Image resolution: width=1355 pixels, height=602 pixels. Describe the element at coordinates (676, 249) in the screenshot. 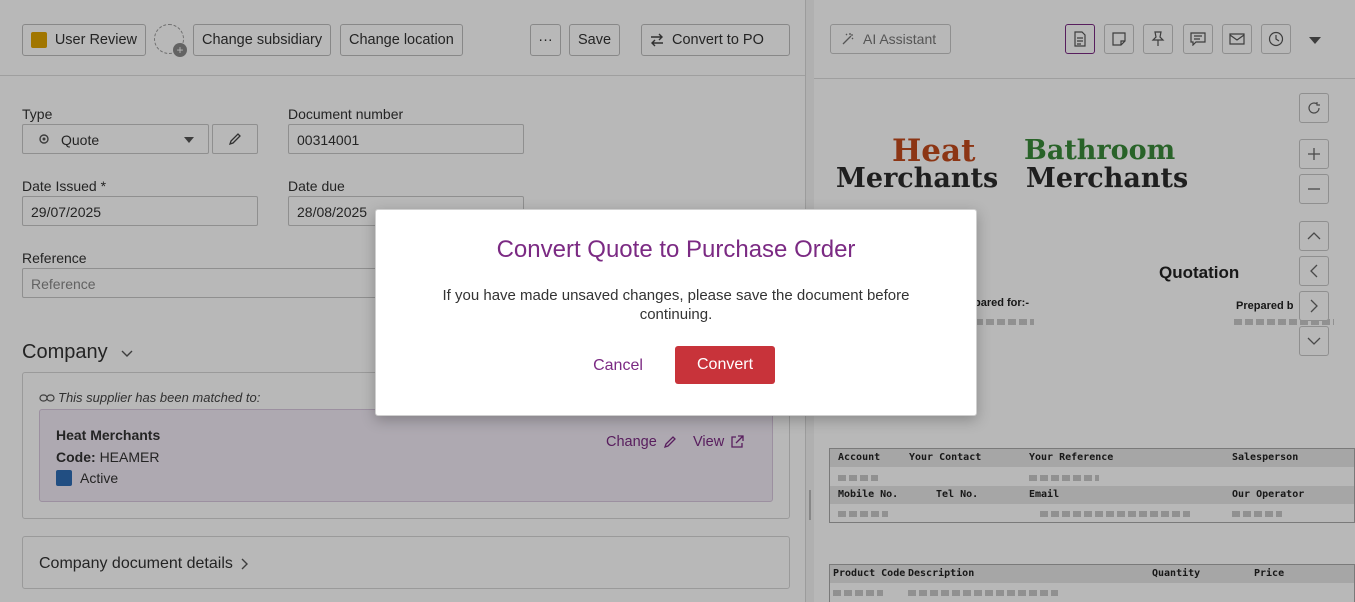

I see `dialog-title: Convert Quote to Purchase Order` at that location.